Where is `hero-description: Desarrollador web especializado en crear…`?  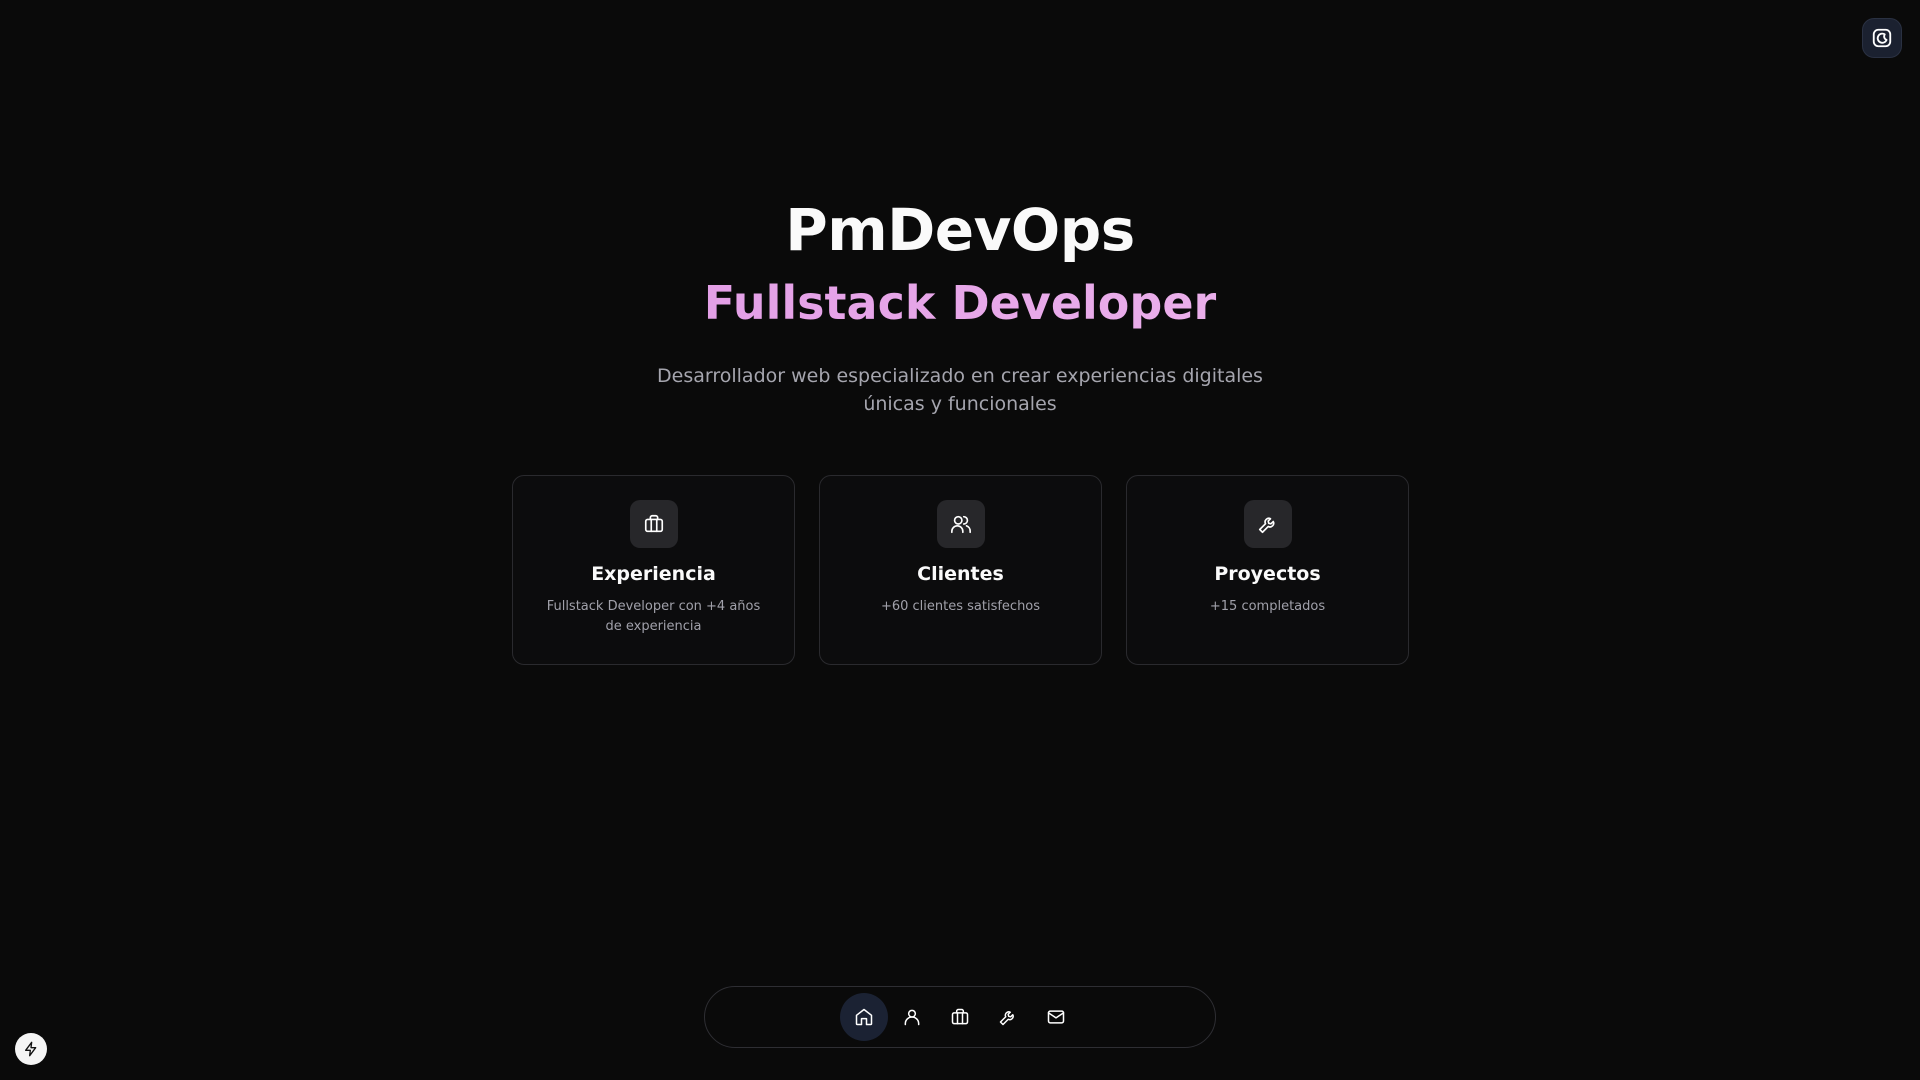 hero-description: Desarrollador web especializado en crear… is located at coordinates (960, 390).